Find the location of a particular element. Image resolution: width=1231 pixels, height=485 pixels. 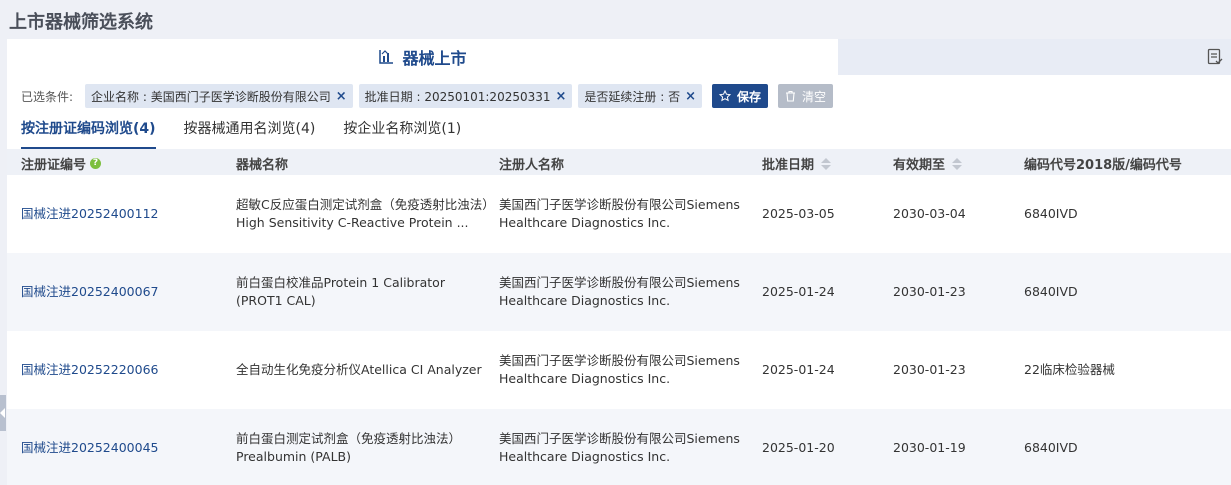

subtab-by-company: 按企业名称浏览(1) is located at coordinates (402, 134).